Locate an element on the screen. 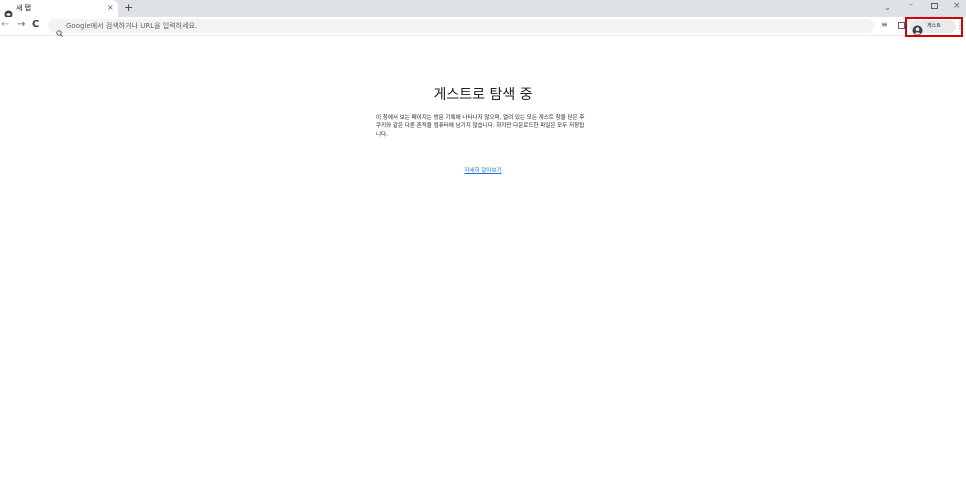 This screenshot has height=499, width=966. forward-button: → is located at coordinates (21, 25).